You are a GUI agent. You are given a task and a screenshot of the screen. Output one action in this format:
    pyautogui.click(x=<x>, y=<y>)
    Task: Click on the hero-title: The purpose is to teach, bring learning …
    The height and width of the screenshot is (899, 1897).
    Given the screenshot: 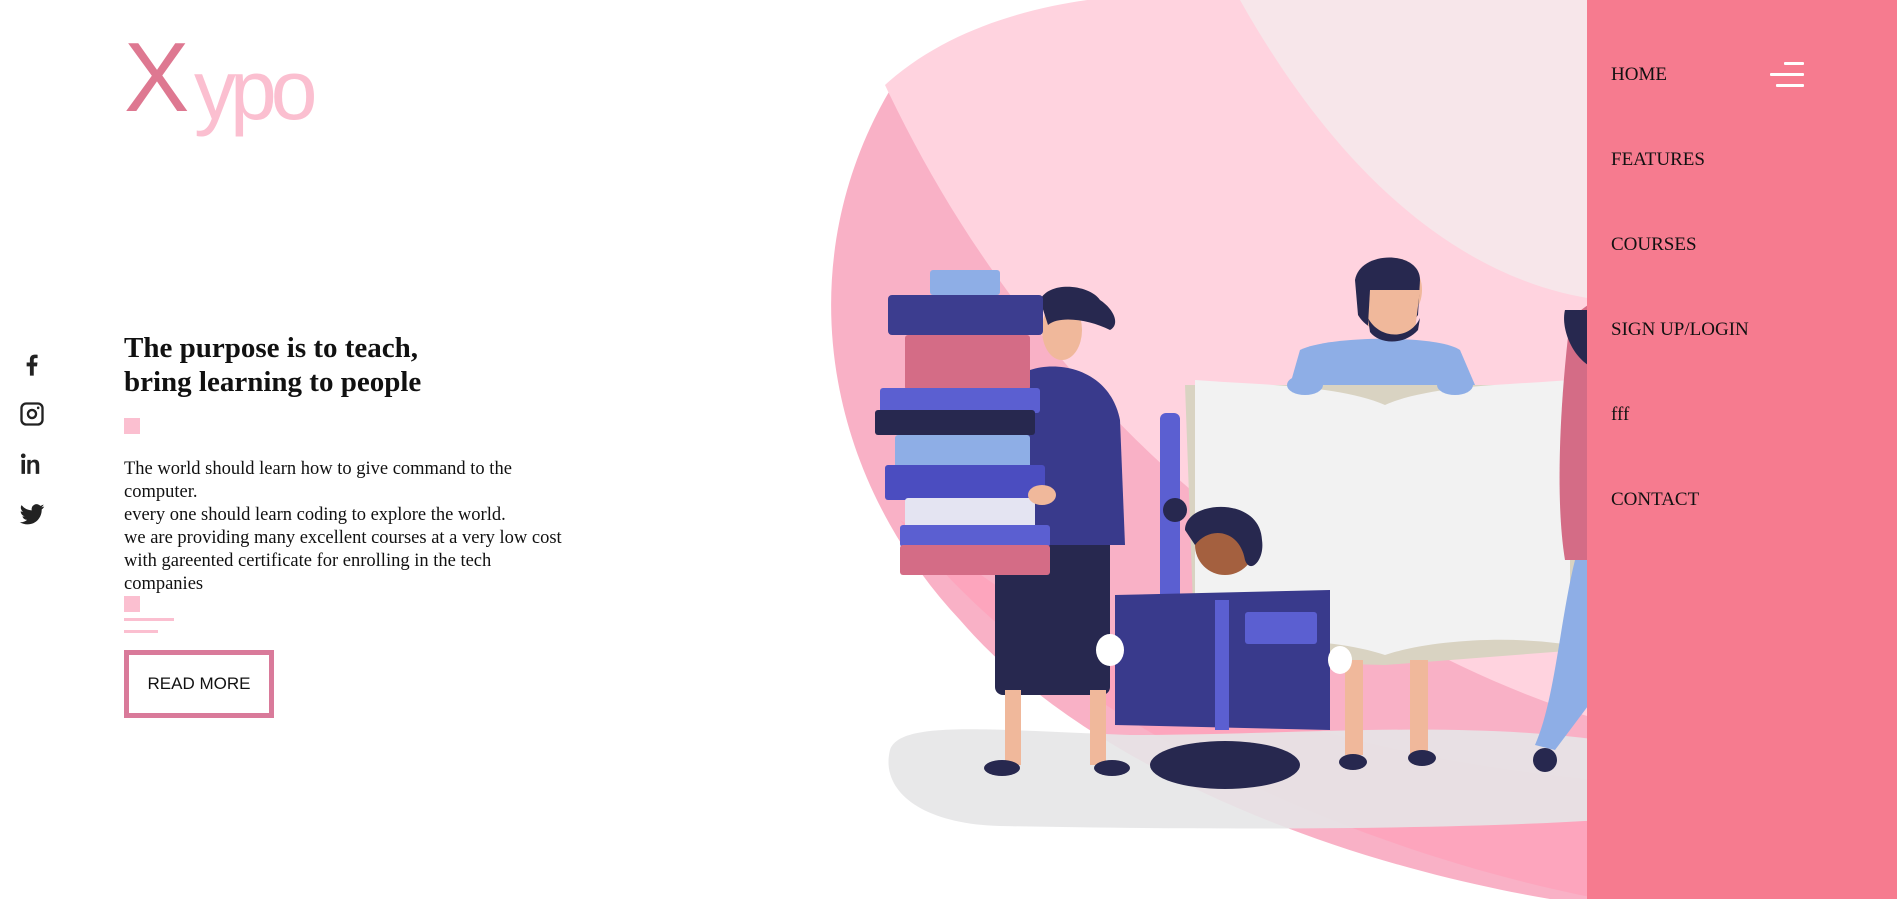 What is the action you would take?
    pyautogui.click(x=339, y=365)
    